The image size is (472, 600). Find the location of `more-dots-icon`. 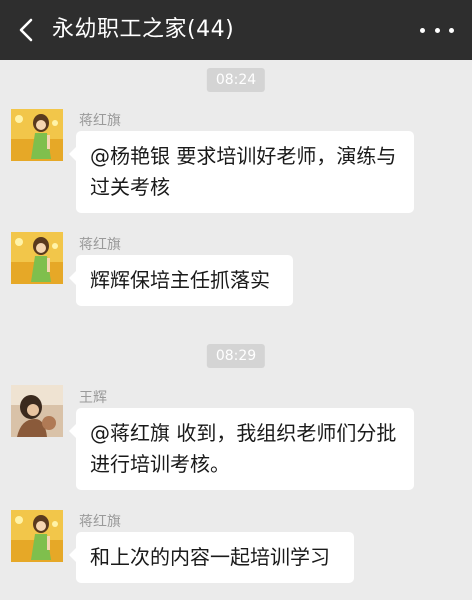

more-dots-icon is located at coordinates (422, 30).